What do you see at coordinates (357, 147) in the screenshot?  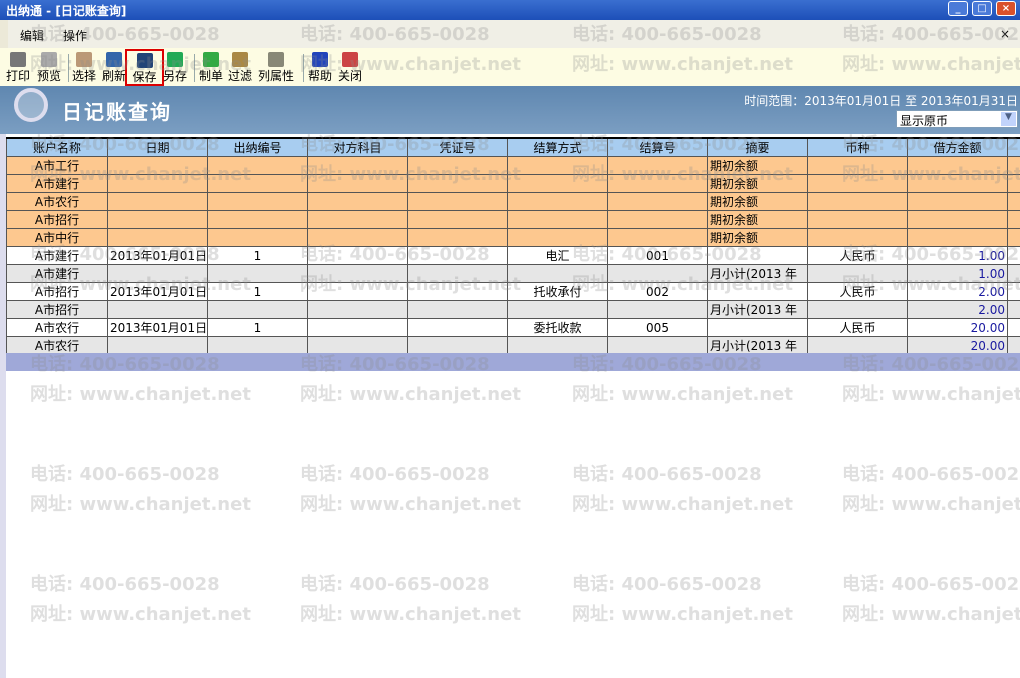 I see `column-header: 对方科目` at bounding box center [357, 147].